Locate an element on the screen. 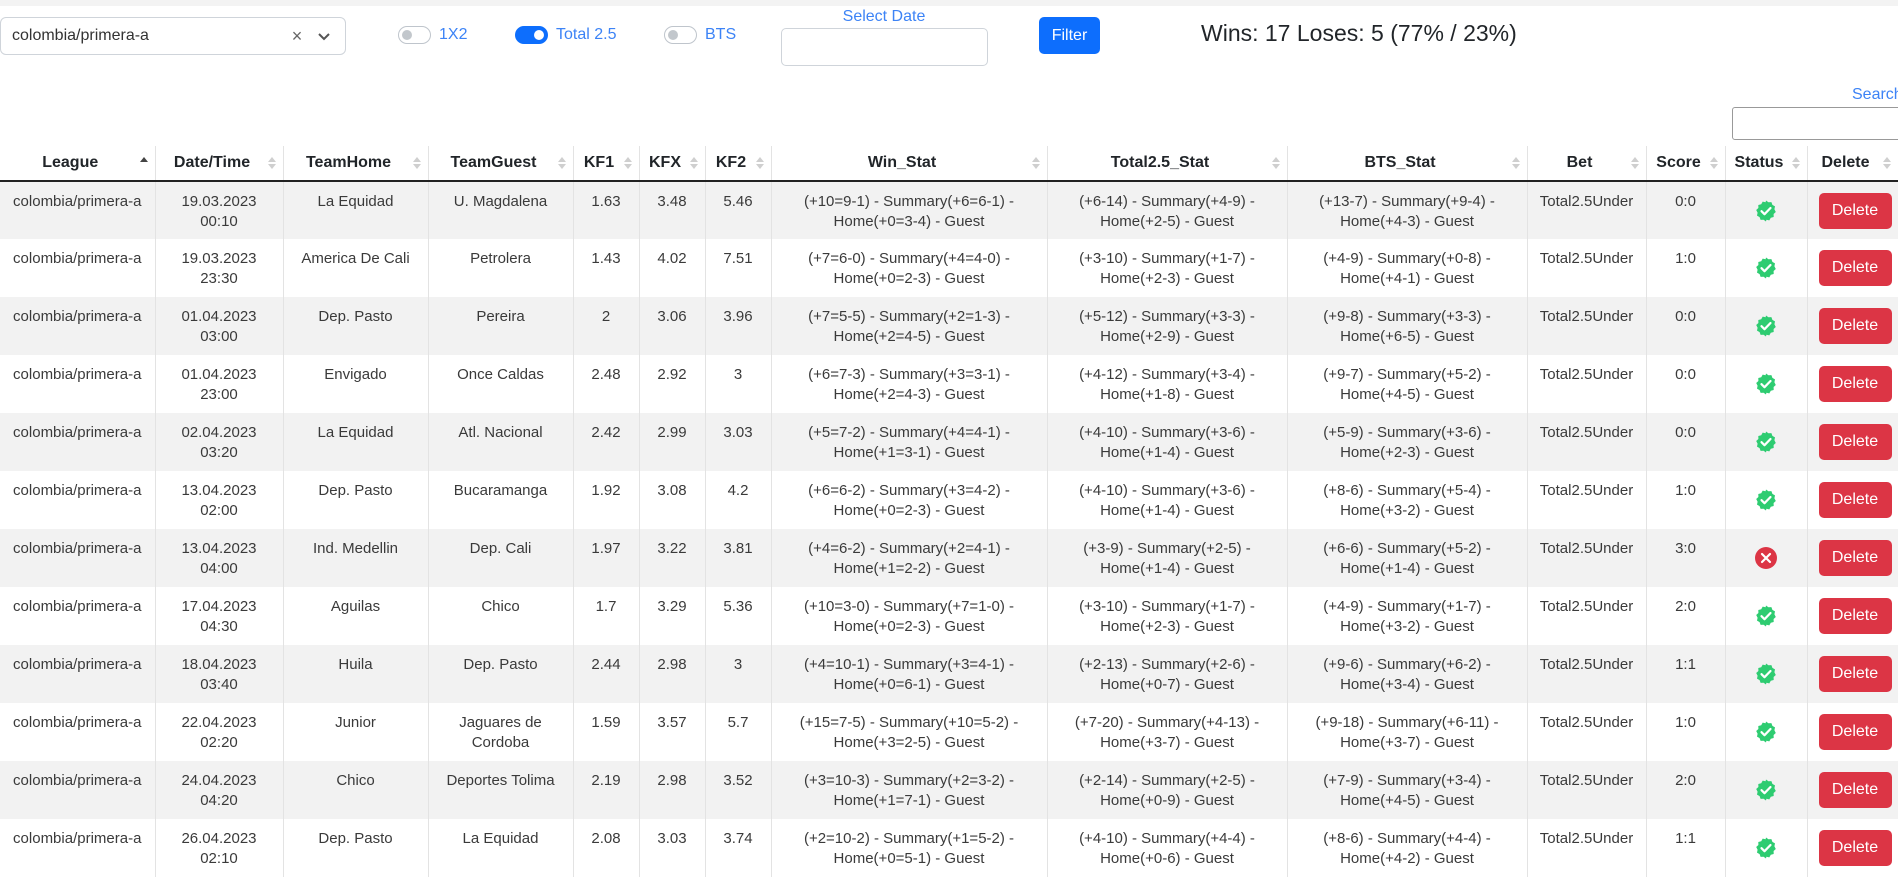  cell-teamguest: Bucaramanga is located at coordinates (501, 500).